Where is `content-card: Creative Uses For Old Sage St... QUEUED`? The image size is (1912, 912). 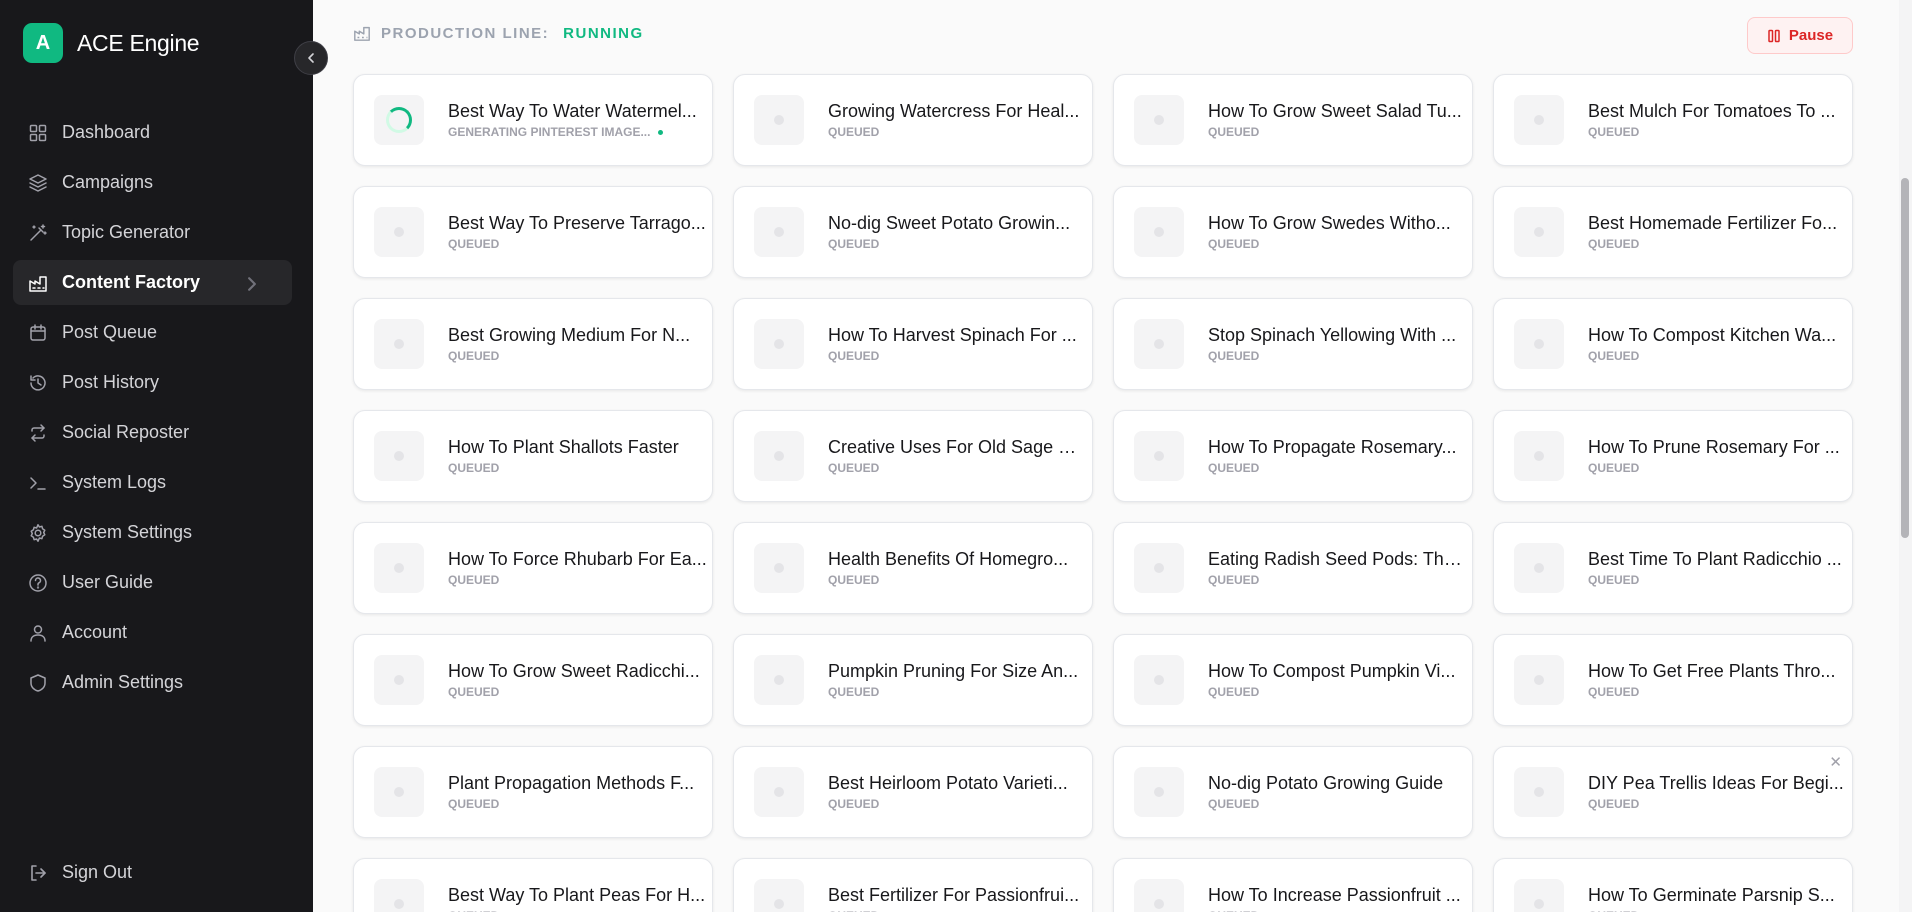
content-card: Creative Uses For Old Sage St... QUEUED is located at coordinates (913, 456).